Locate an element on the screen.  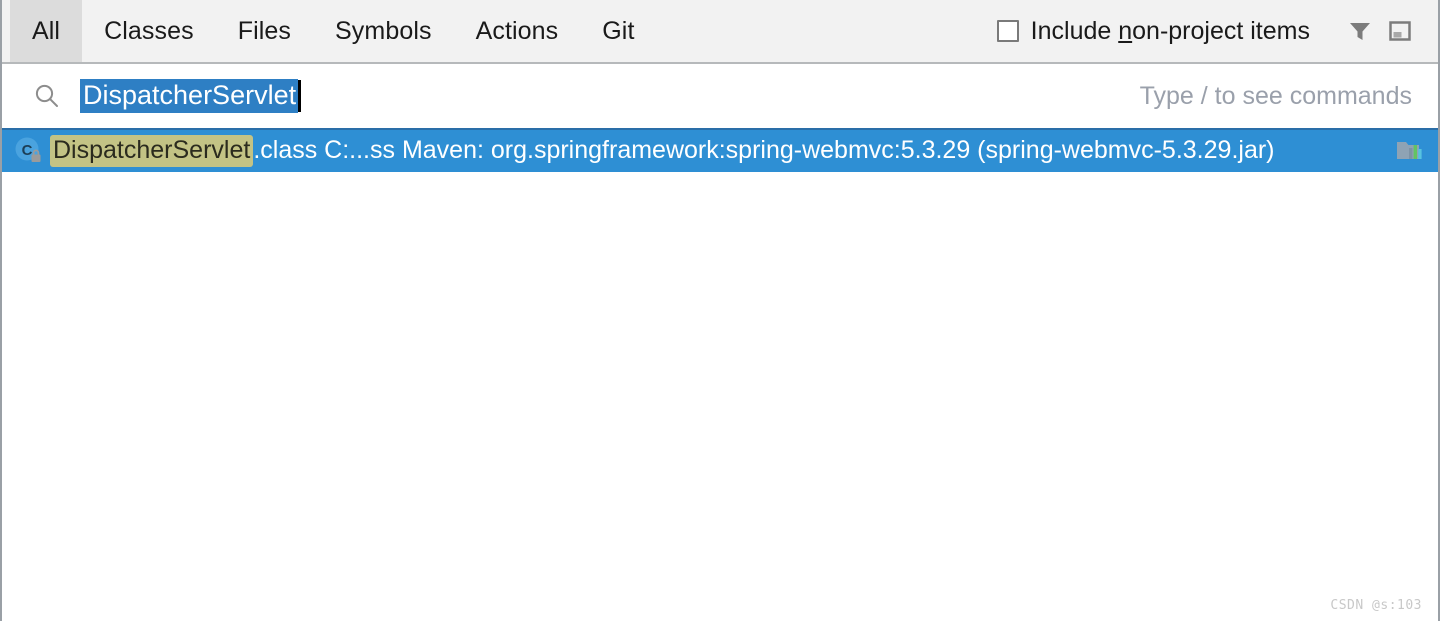
search-hint: Type / to see commands is located at coordinates (1275, 95).